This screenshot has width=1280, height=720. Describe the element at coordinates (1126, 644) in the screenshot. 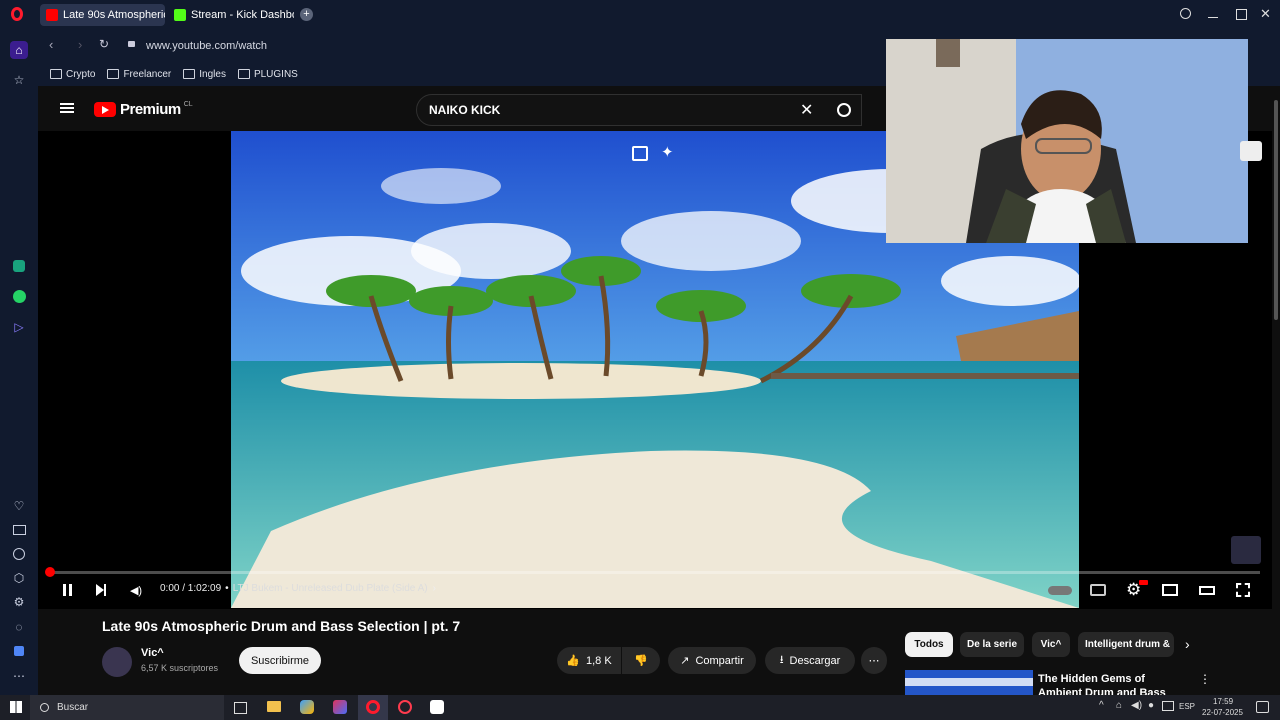

I see `chip-intelligent-drum: Intelligent drum &` at that location.